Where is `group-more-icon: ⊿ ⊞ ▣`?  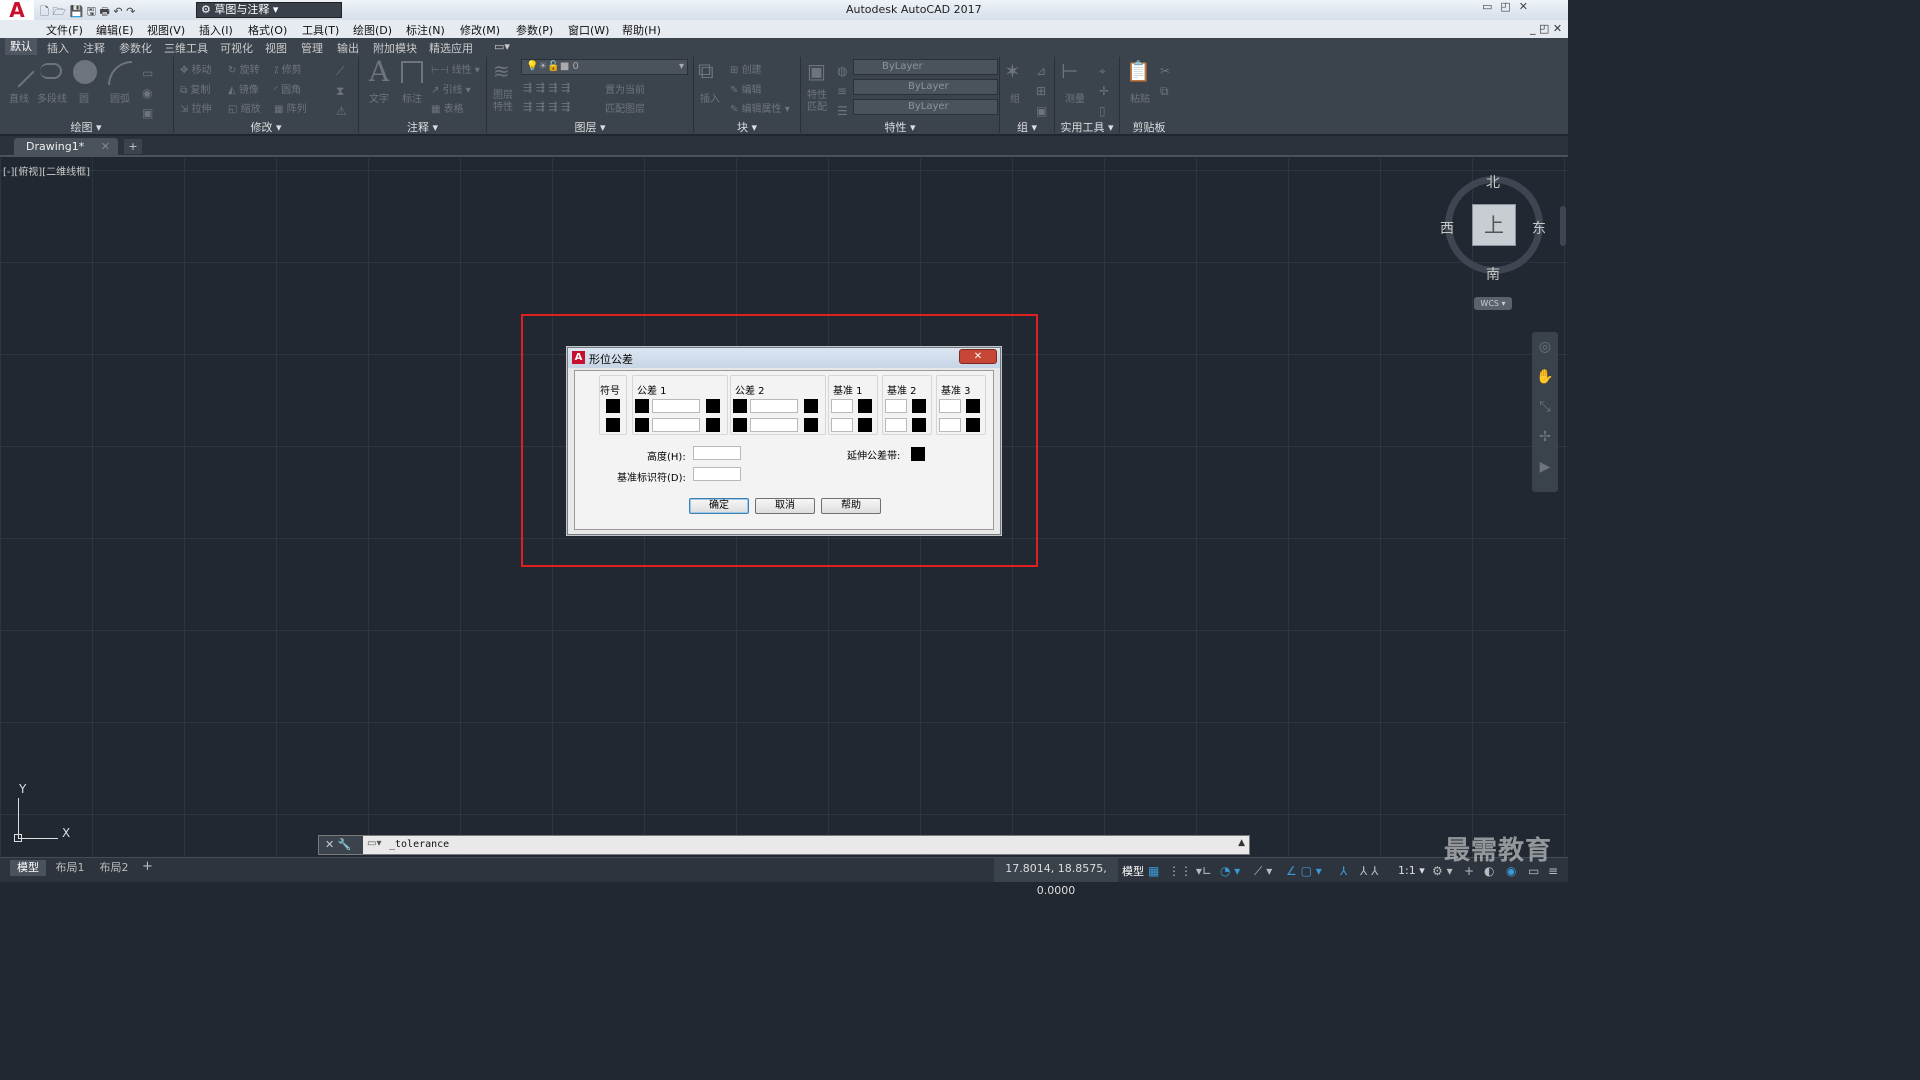
group-more-icon: ⊿ ⊞ ▣ is located at coordinates (1041, 91).